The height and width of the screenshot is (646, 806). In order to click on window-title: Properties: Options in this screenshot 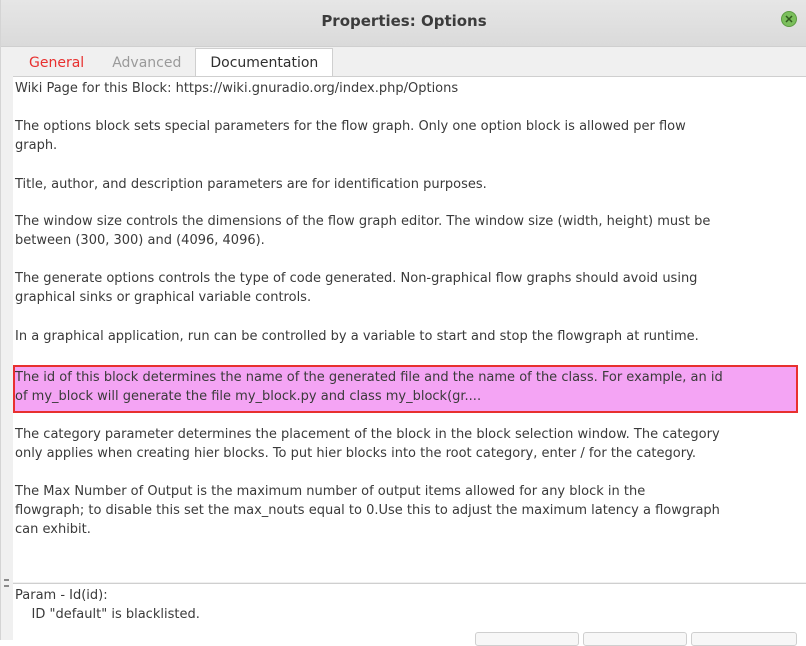, I will do `click(404, 21)`.